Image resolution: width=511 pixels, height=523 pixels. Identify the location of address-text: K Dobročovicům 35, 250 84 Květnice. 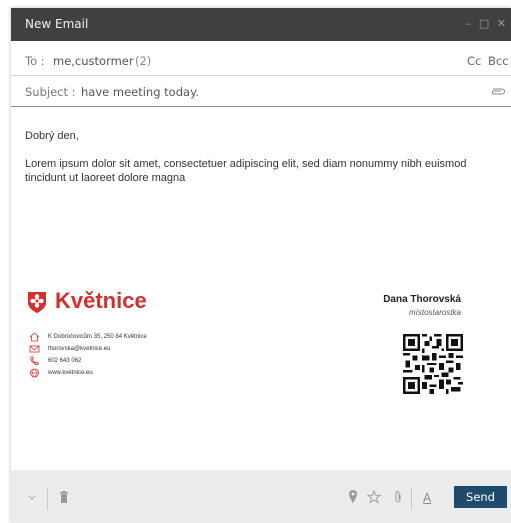
(97, 337).